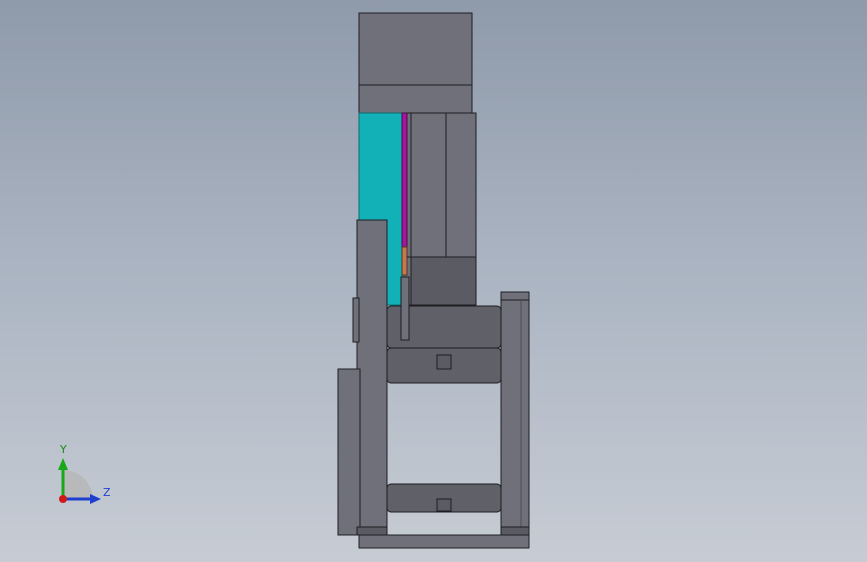 The width and height of the screenshot is (867, 562). What do you see at coordinates (63, 449) in the screenshot?
I see `y-axis-label: Y` at bounding box center [63, 449].